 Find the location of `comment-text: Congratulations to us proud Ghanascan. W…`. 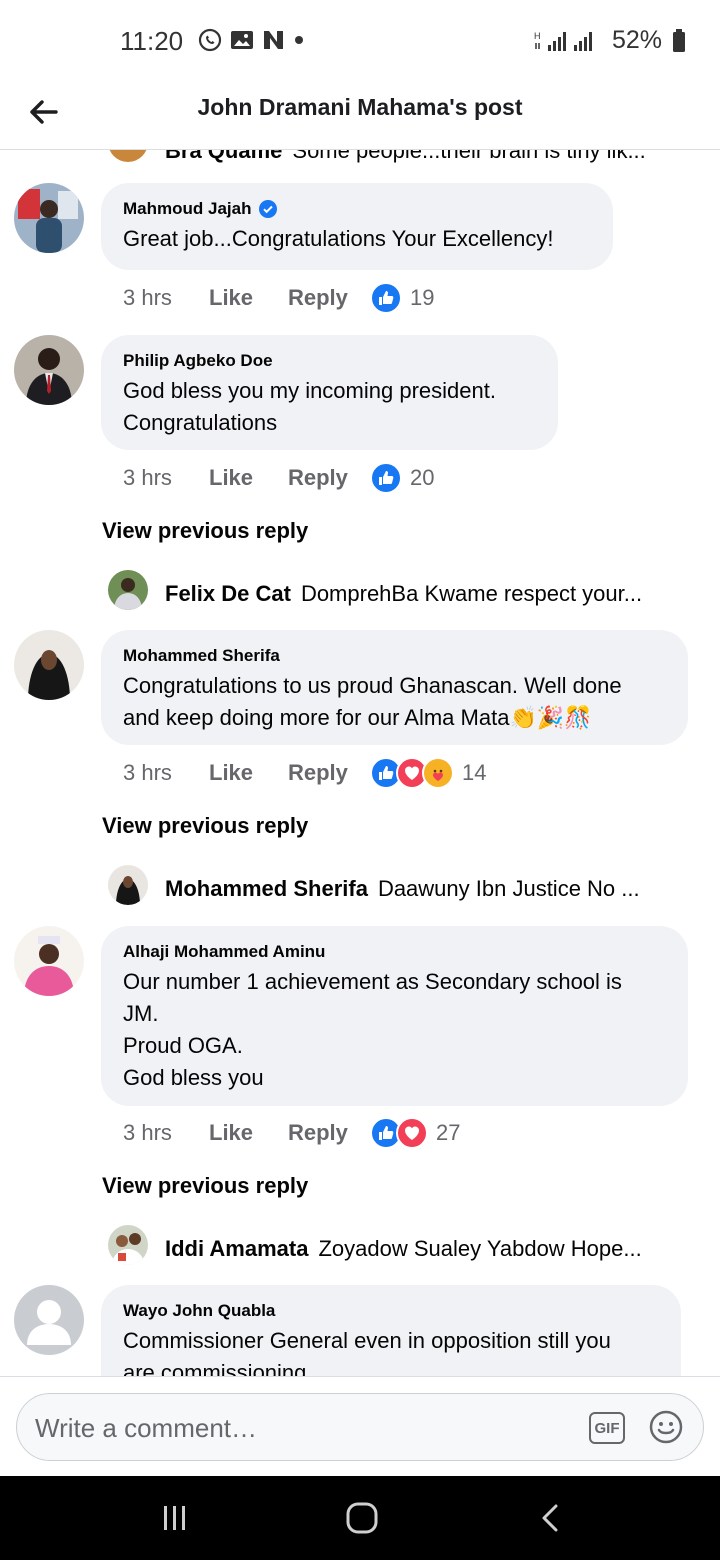

comment-text: Congratulations to us proud Ghanascan. W… is located at coordinates (372, 701).